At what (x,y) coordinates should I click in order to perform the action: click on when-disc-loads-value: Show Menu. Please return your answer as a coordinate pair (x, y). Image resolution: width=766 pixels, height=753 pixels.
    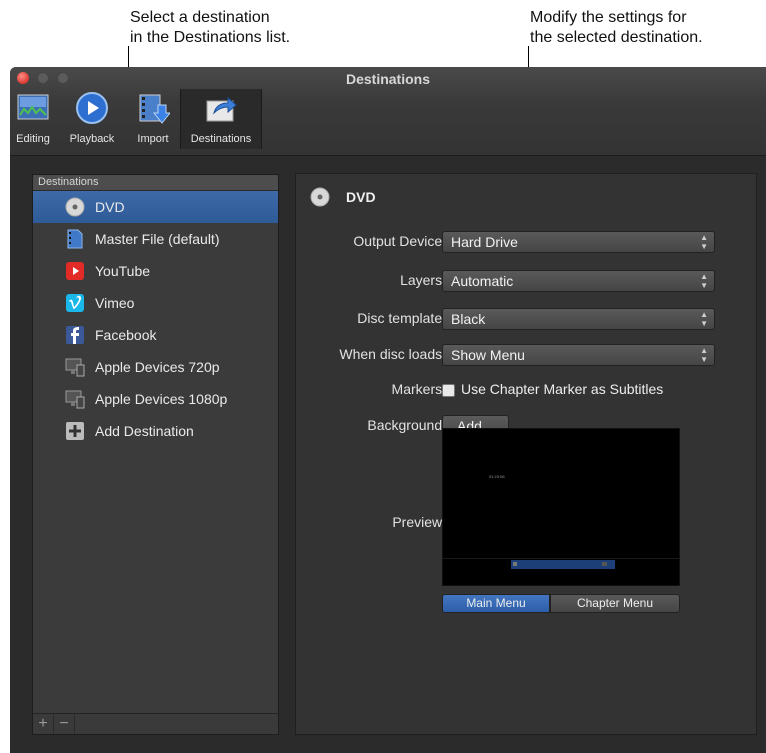
    Looking at the image, I should click on (488, 355).